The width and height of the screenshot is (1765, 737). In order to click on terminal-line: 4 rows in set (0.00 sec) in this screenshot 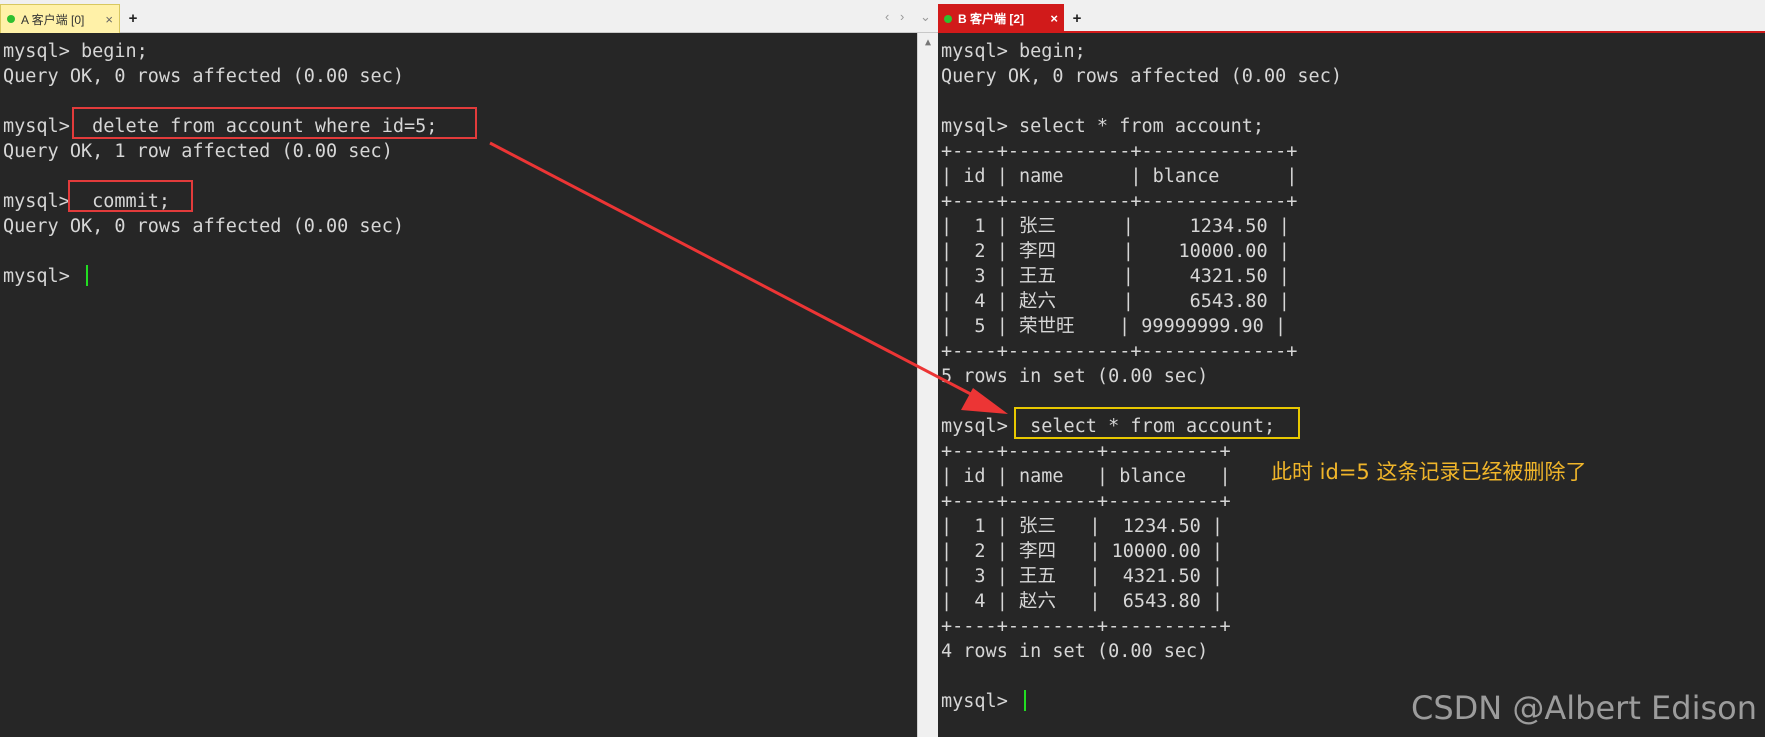, I will do `click(1075, 651)`.